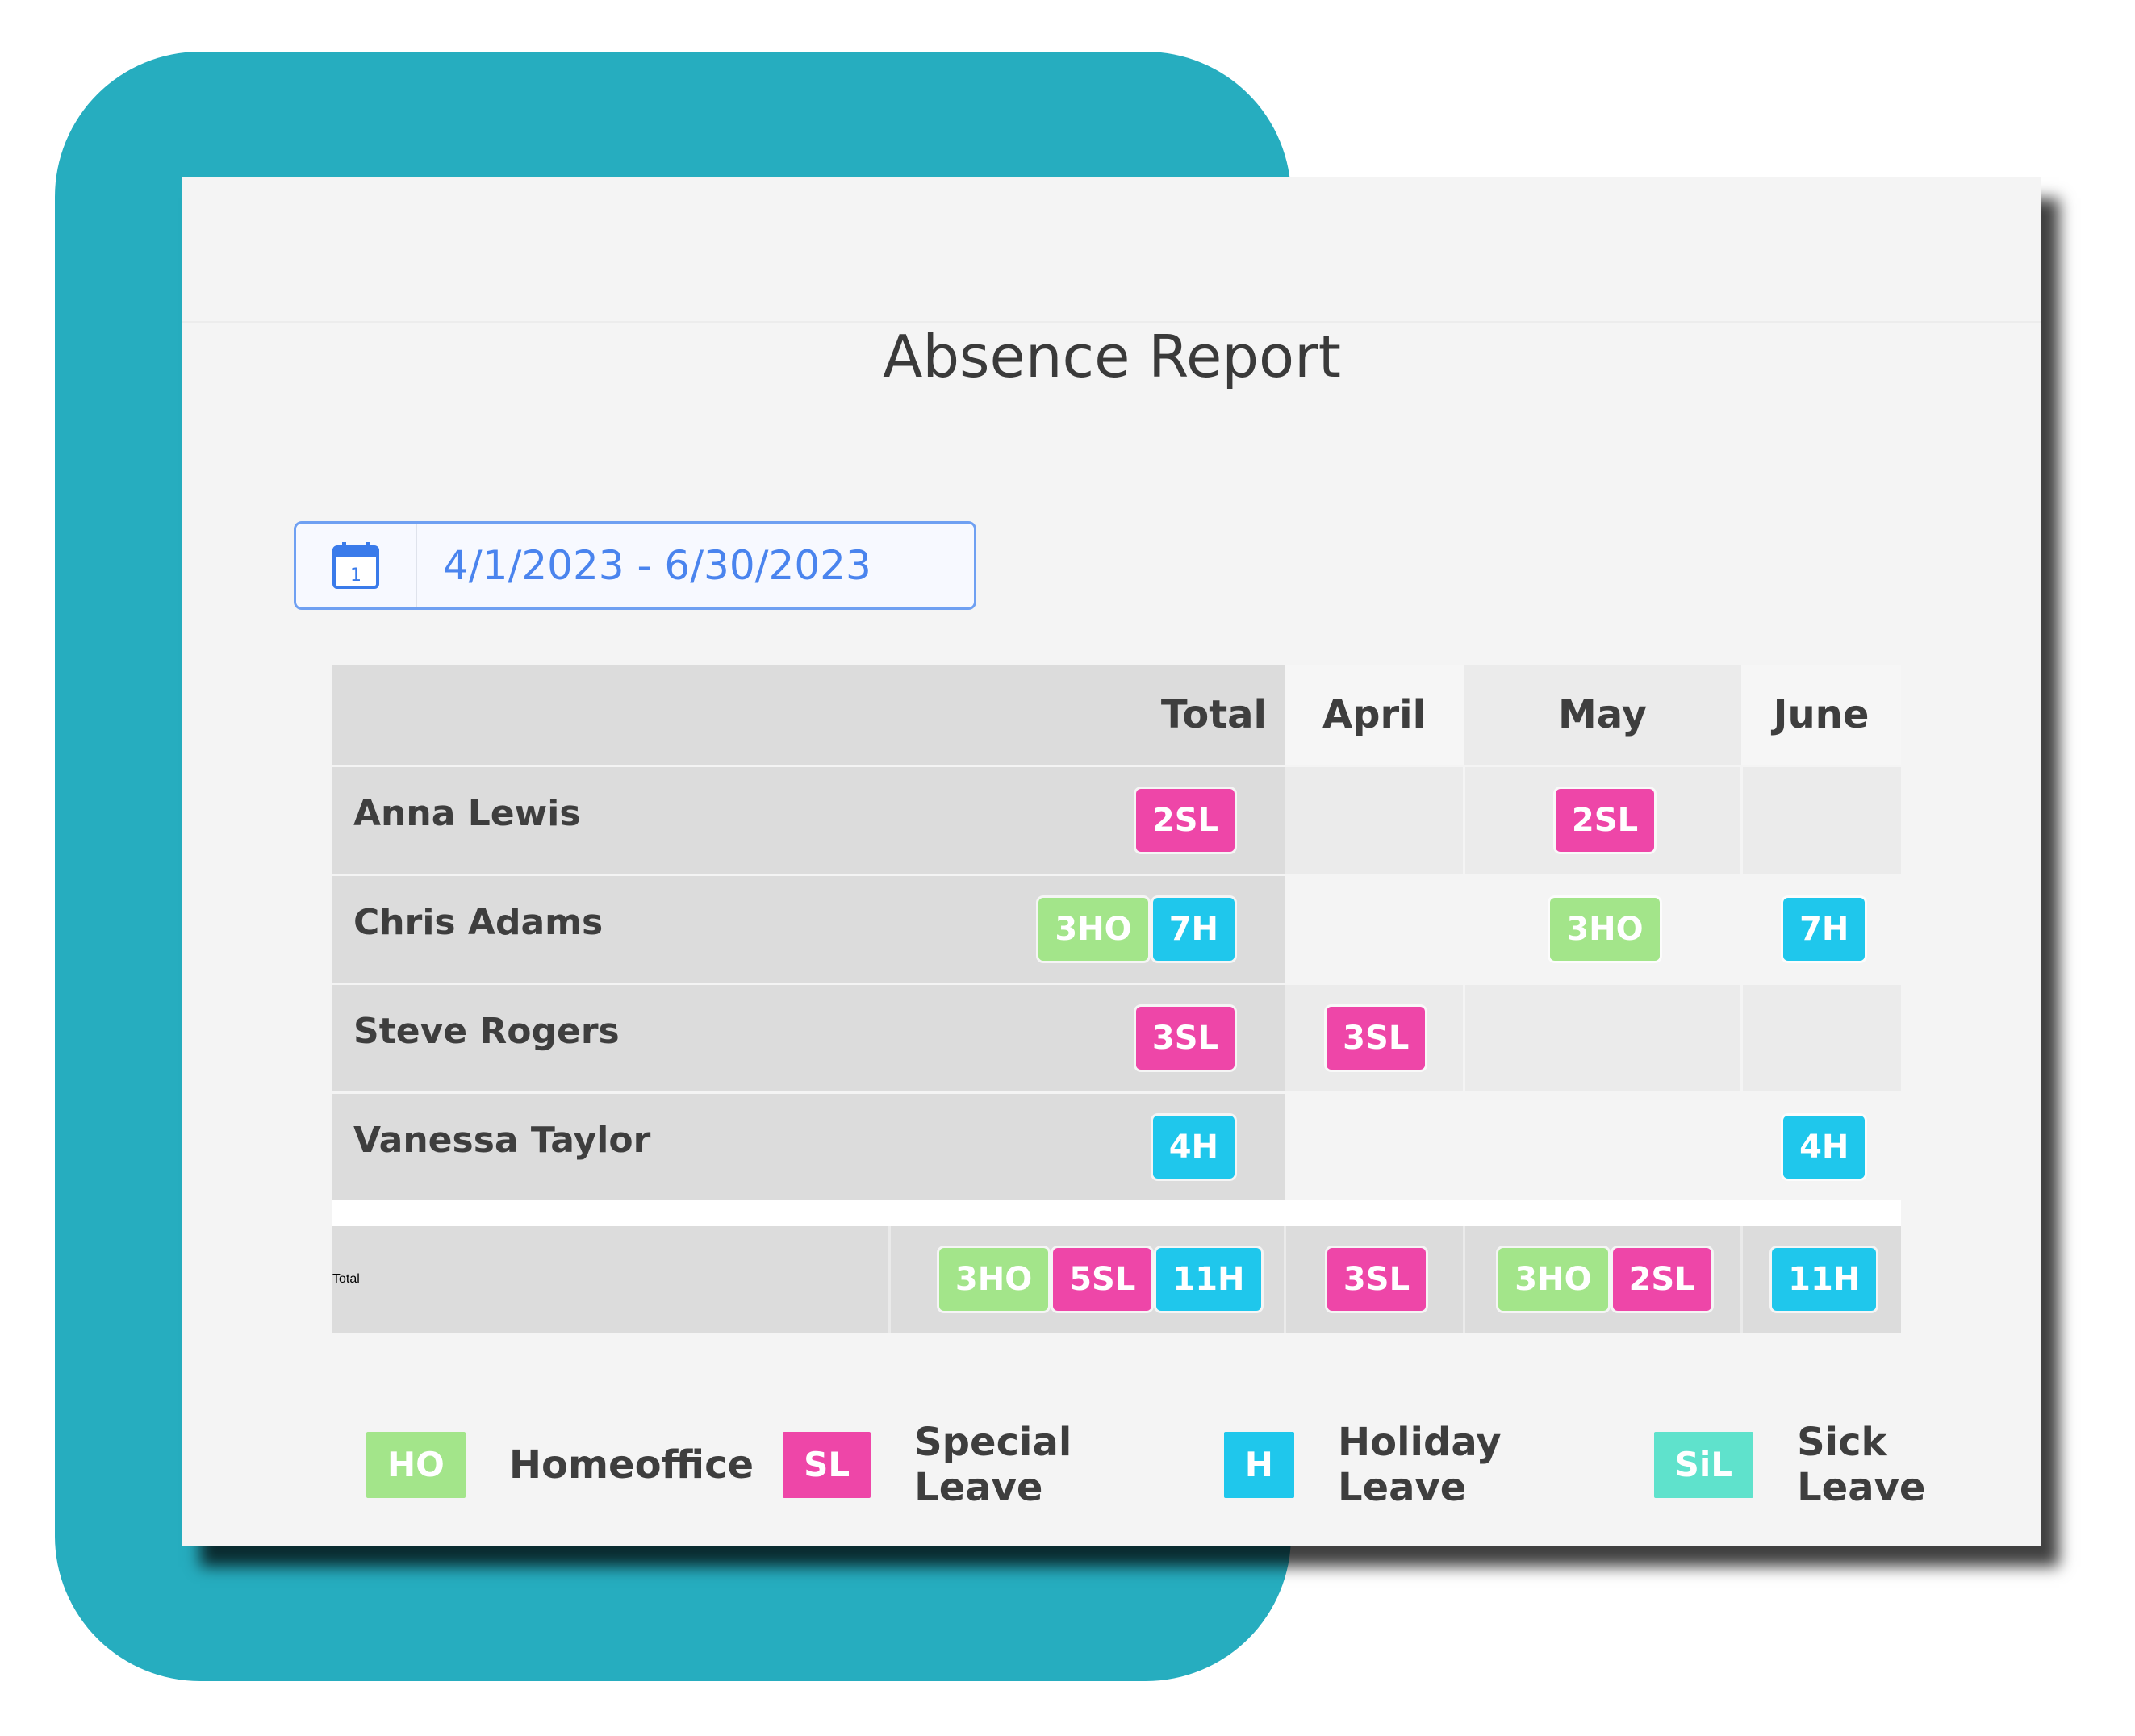 The width and height of the screenshot is (2135, 1736). What do you see at coordinates (631, 1465) in the screenshot?
I see `legend-label: Homeoffice` at bounding box center [631, 1465].